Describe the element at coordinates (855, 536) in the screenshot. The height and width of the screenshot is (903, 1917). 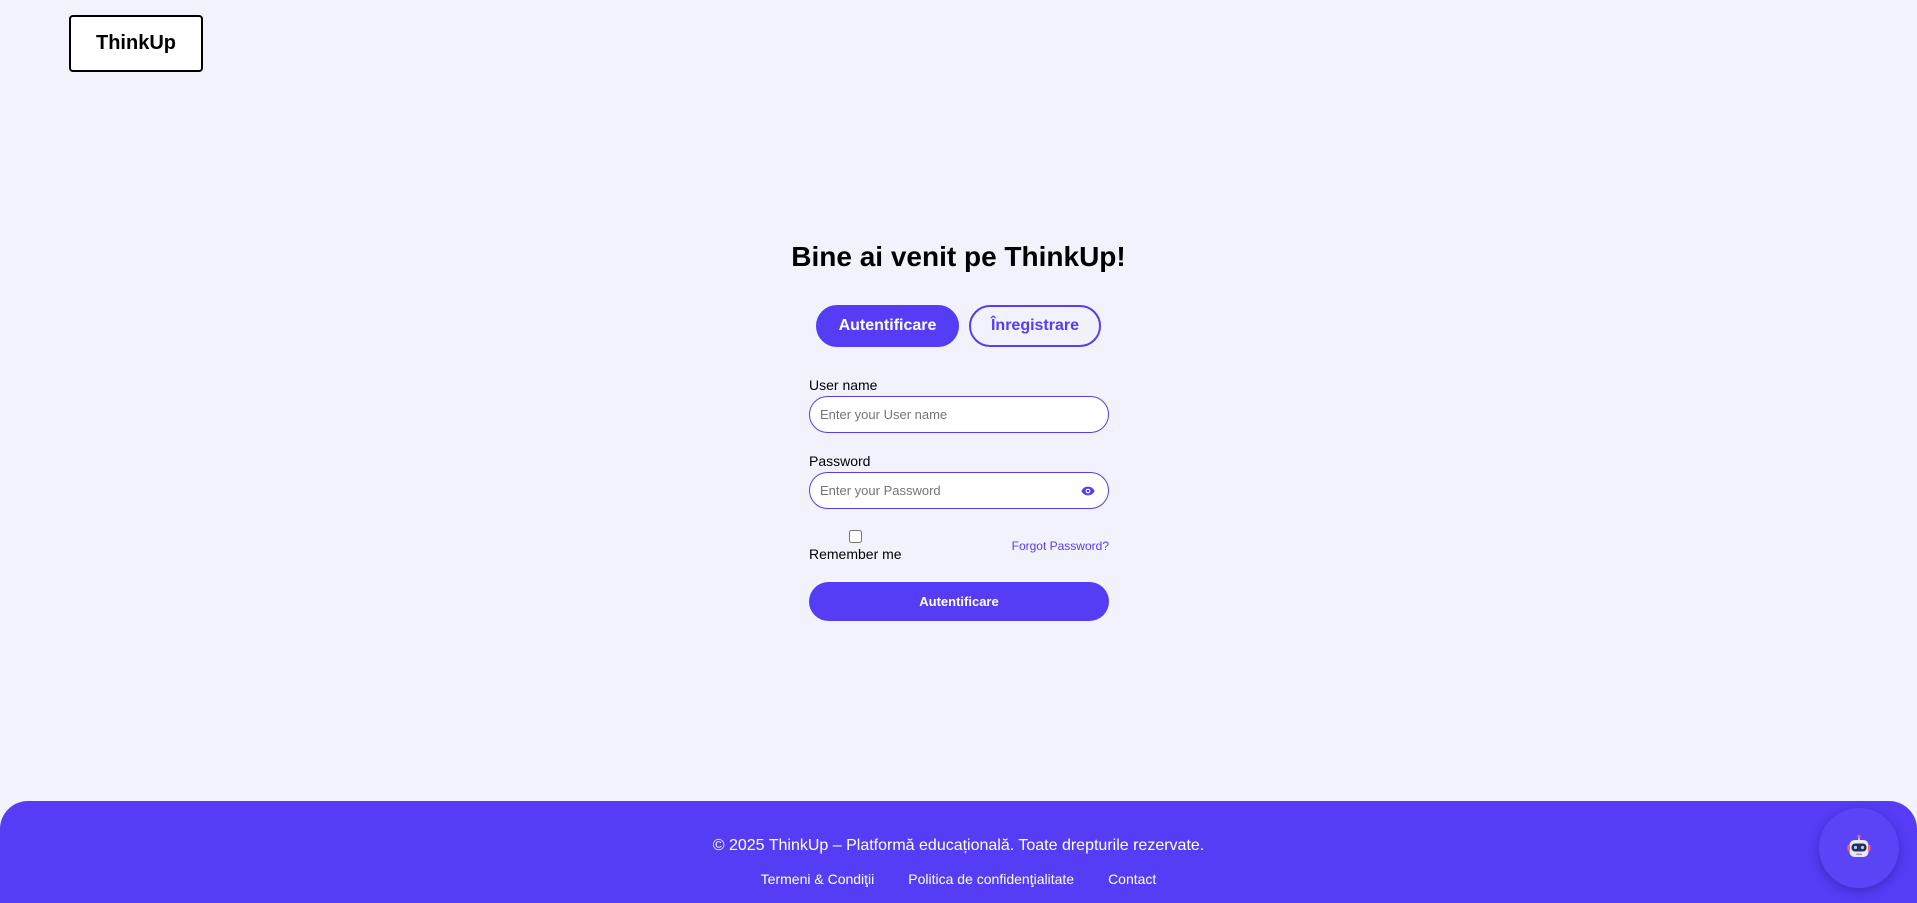
I see `remember-me-checkbox` at that location.